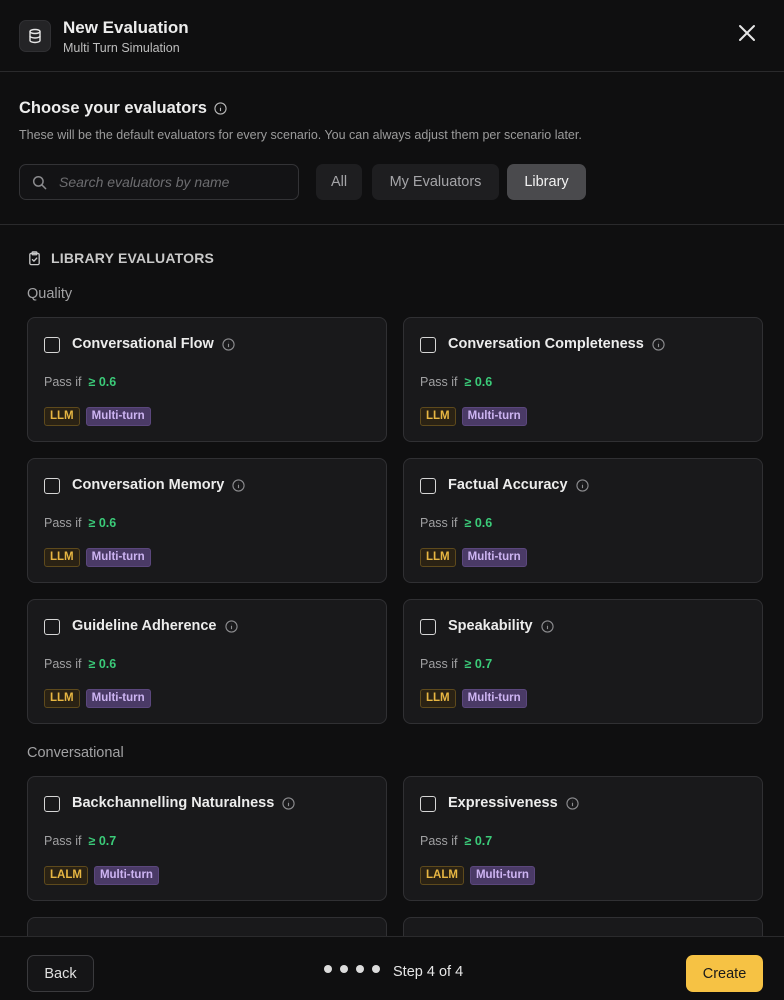 This screenshot has height=1000, width=784. Describe the element at coordinates (173, 803) in the screenshot. I see `evaluator-name-text: Backchannelling Naturalness` at that location.